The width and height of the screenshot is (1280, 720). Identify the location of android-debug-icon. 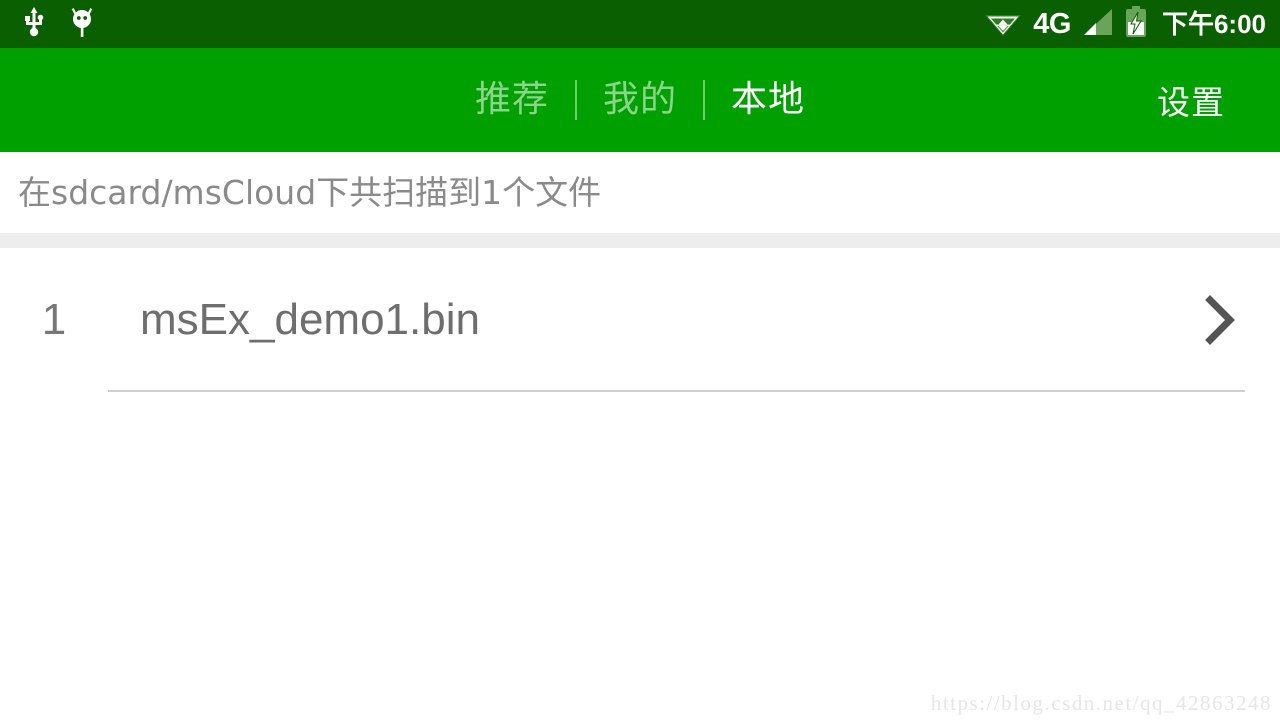
(82, 24).